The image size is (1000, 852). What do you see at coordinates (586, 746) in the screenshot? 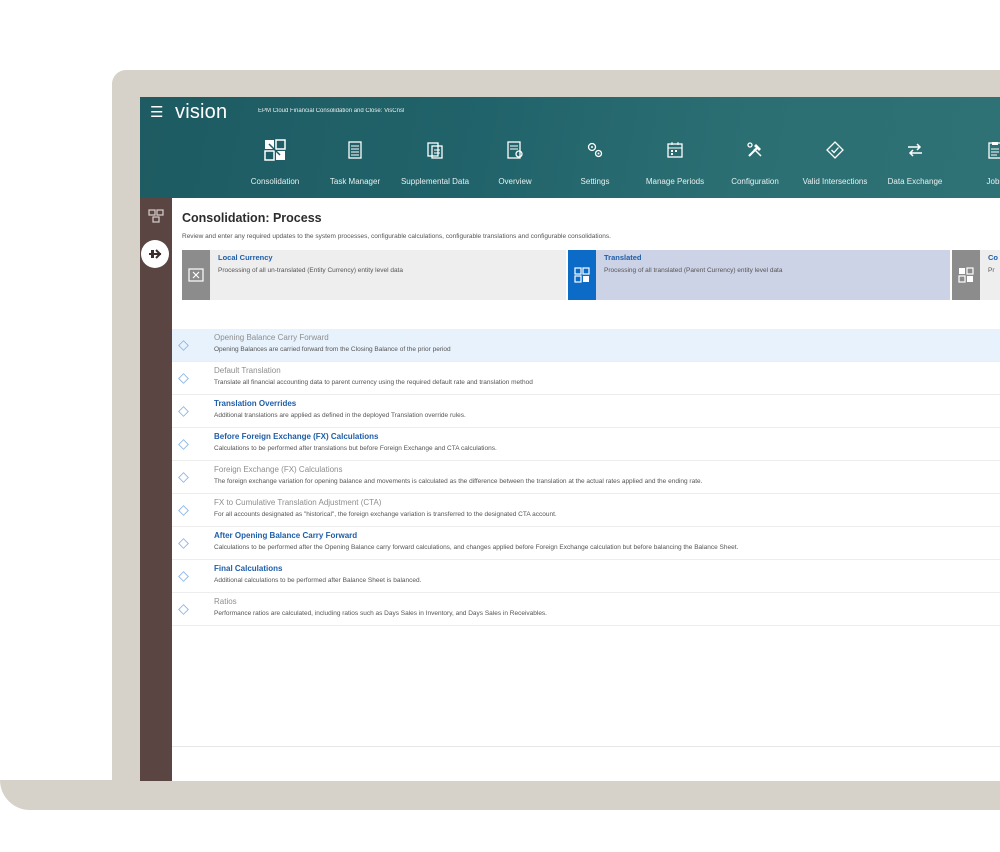
I see `divider` at bounding box center [586, 746].